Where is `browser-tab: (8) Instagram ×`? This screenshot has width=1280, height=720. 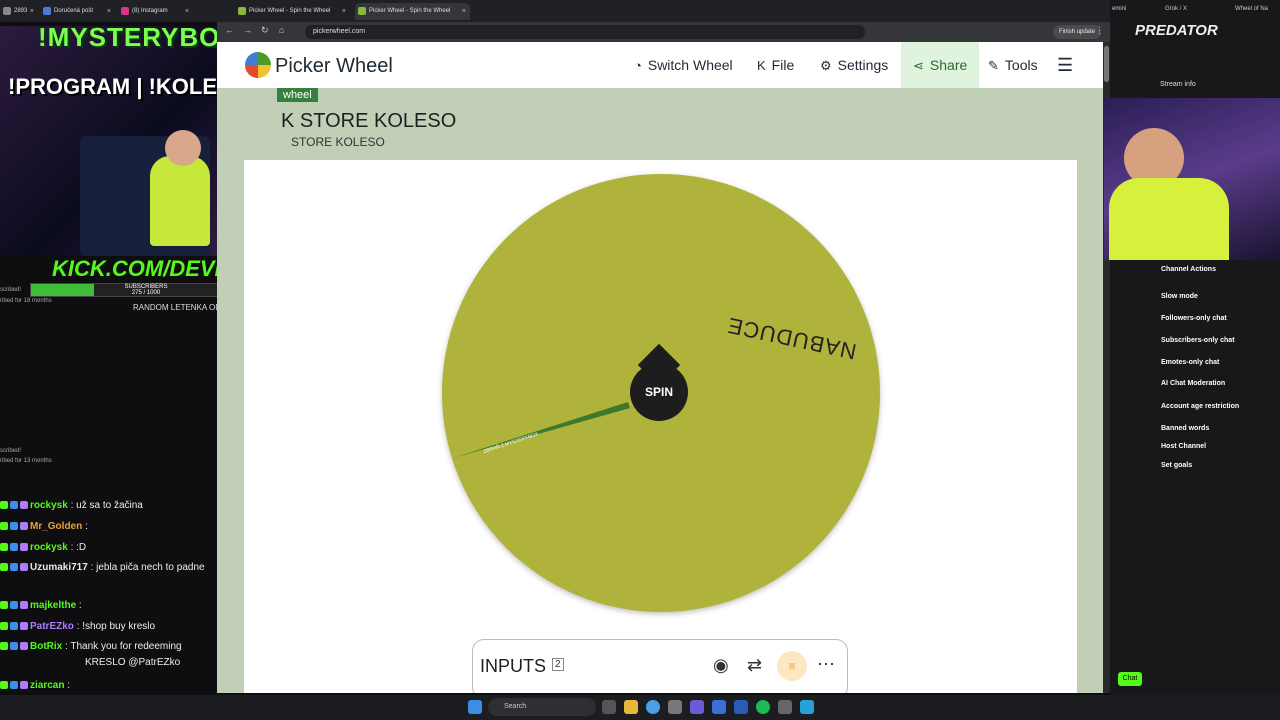 browser-tab: (8) Instagram × is located at coordinates (155, 11).